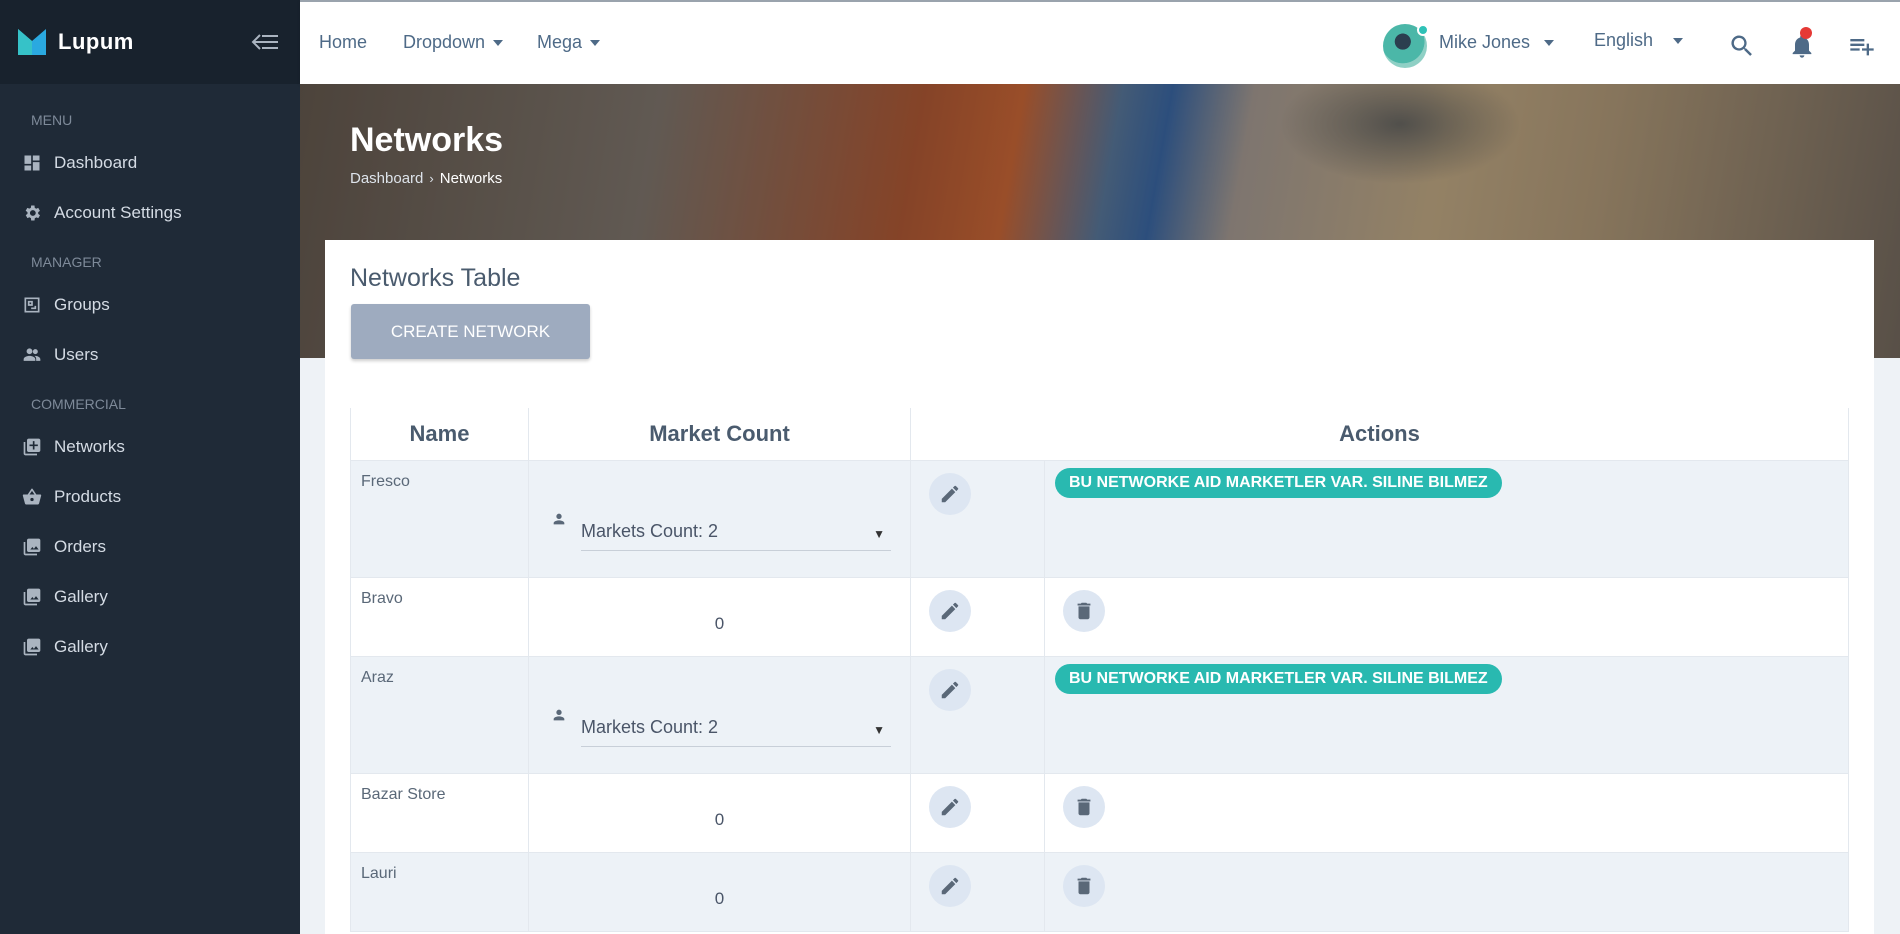 The height and width of the screenshot is (934, 1900). I want to click on table-row: Lauri 0, so click(1099, 891).